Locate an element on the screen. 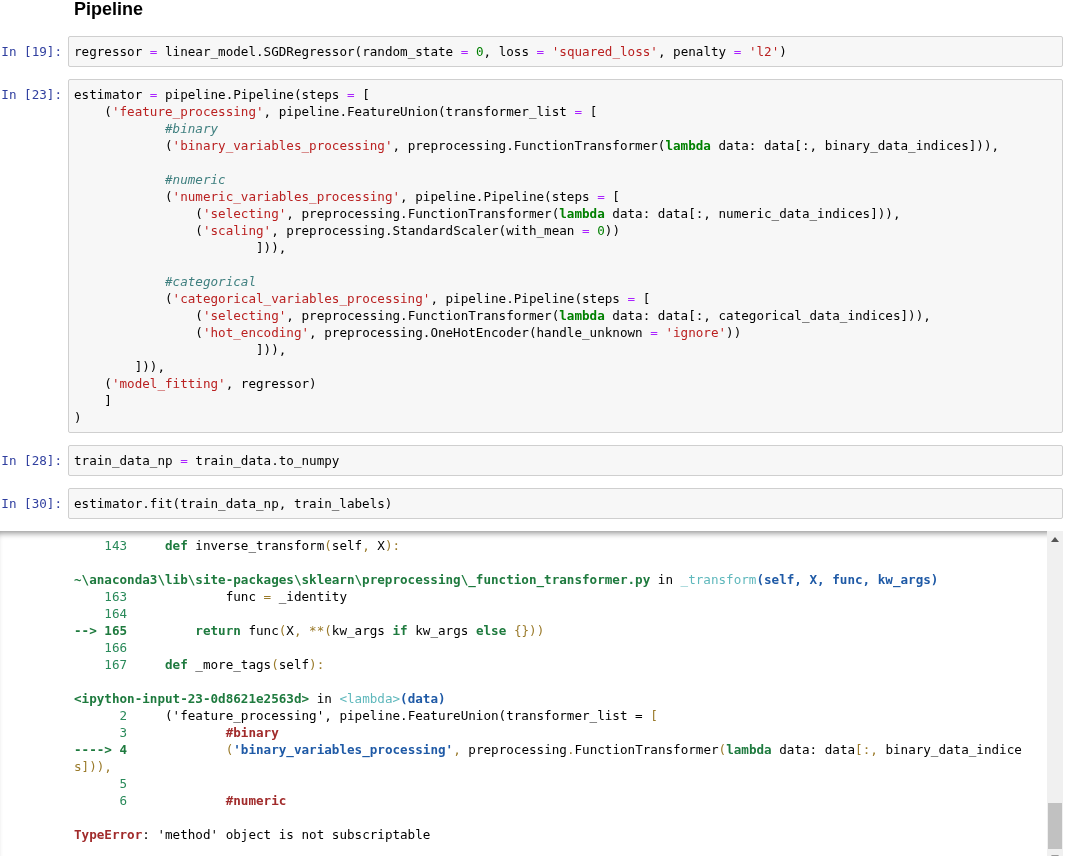 The width and height of the screenshot is (1079, 856). section-heading: Pipeline is located at coordinates (109, 9).